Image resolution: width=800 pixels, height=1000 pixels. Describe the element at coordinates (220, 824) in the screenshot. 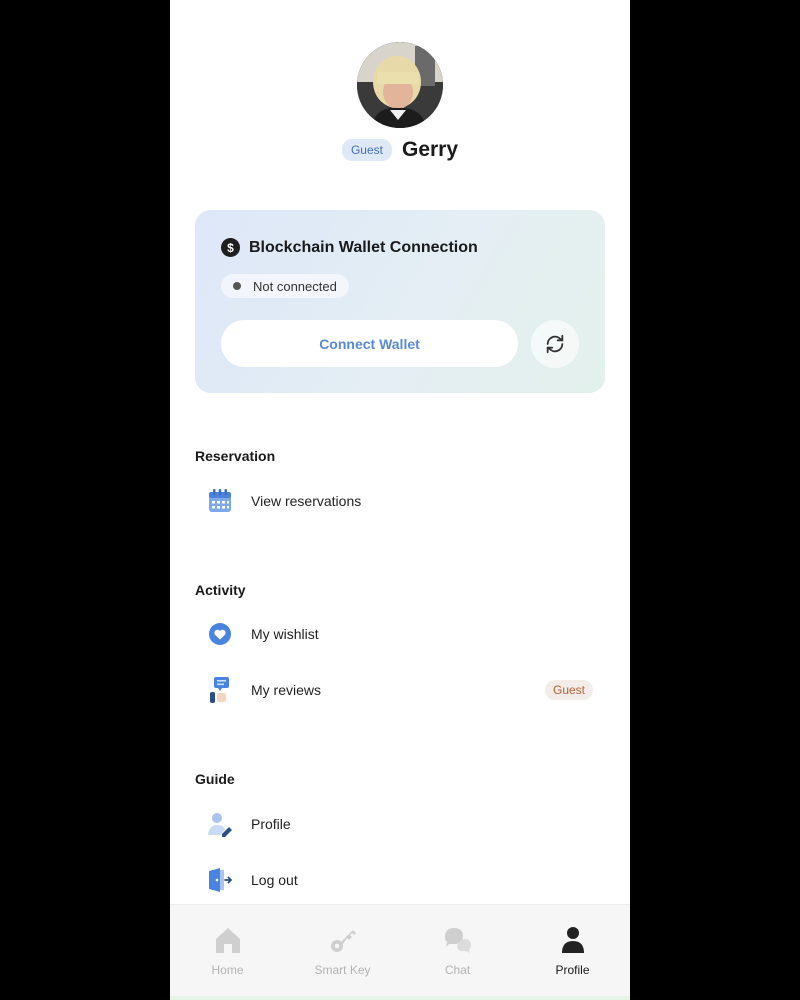

I see `profile-edit-icon` at that location.